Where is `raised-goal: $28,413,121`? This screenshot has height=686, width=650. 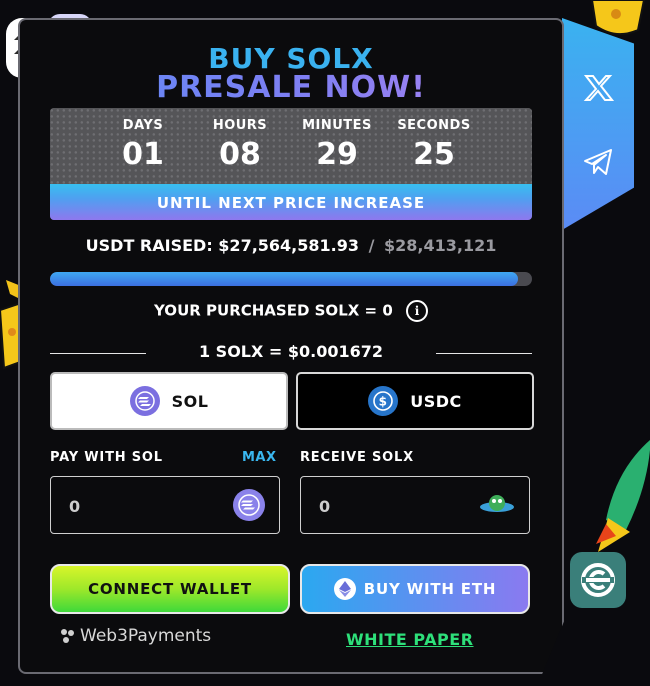
raised-goal: $28,413,121 is located at coordinates (440, 245).